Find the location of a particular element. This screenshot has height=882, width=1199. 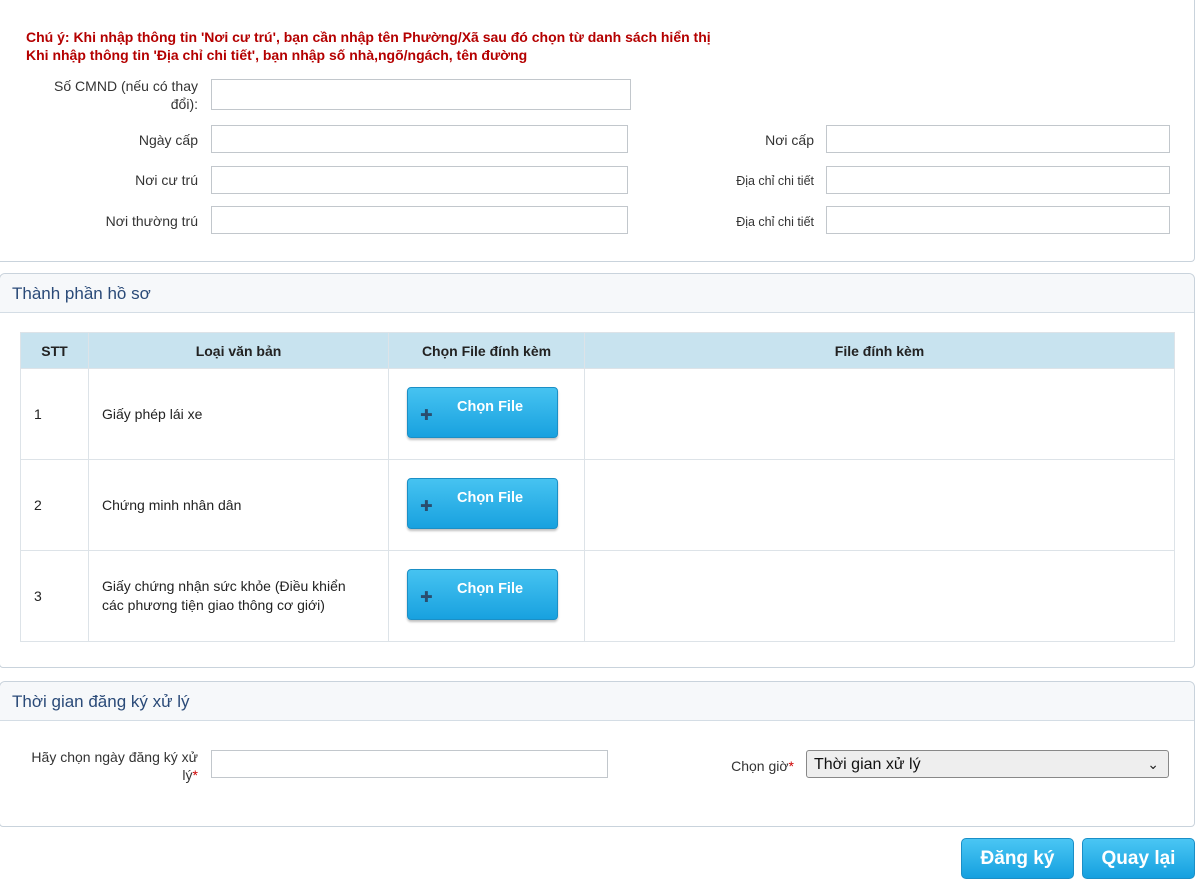

time-select: Thời gian xử lý ⌄ is located at coordinates (987, 764).